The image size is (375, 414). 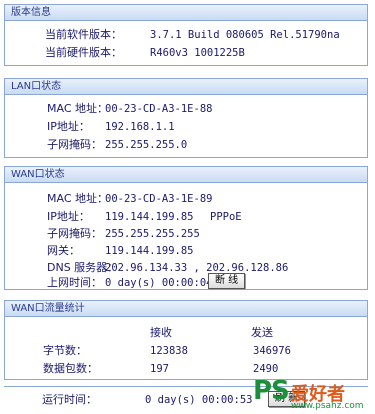 What do you see at coordinates (312, 395) in the screenshot?
I see `site-watermark-logo: PS 爱好者 www.psahz.com` at bounding box center [312, 395].